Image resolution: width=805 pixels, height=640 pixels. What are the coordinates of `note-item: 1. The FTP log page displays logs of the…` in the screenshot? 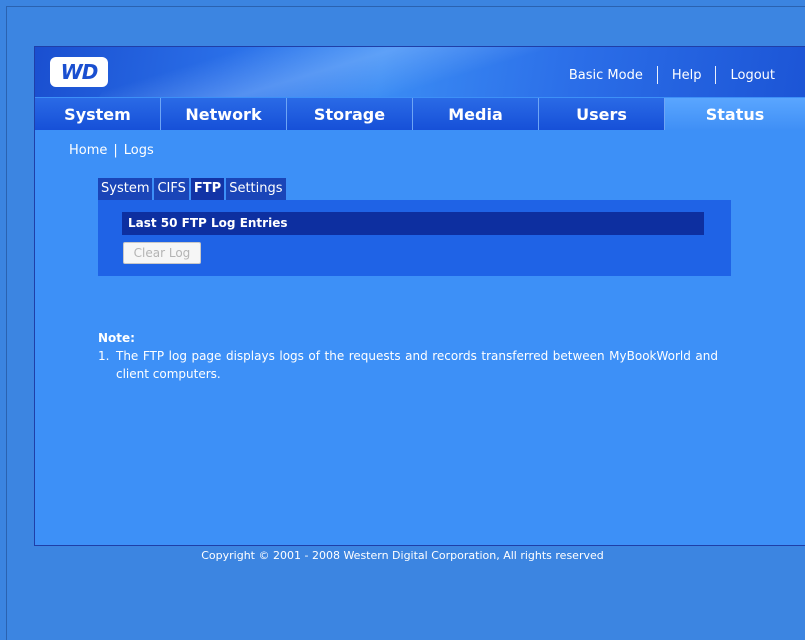 It's located at (408, 365).